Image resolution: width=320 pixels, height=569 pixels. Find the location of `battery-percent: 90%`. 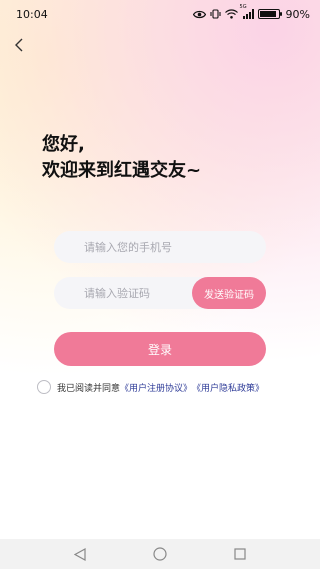

battery-percent: 90% is located at coordinates (297, 14).